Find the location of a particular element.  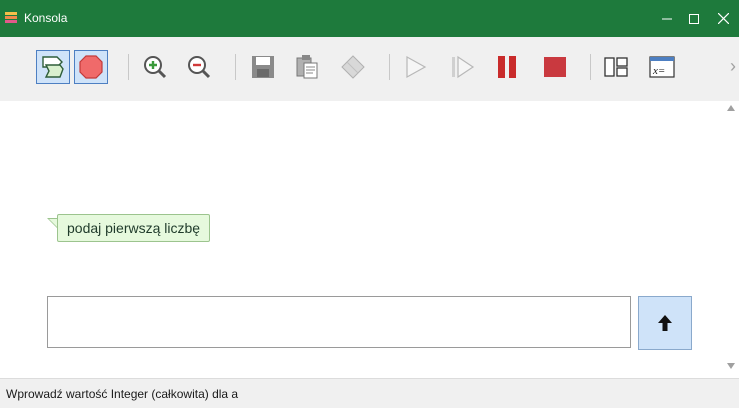

zoom-out-button is located at coordinates (199, 67).